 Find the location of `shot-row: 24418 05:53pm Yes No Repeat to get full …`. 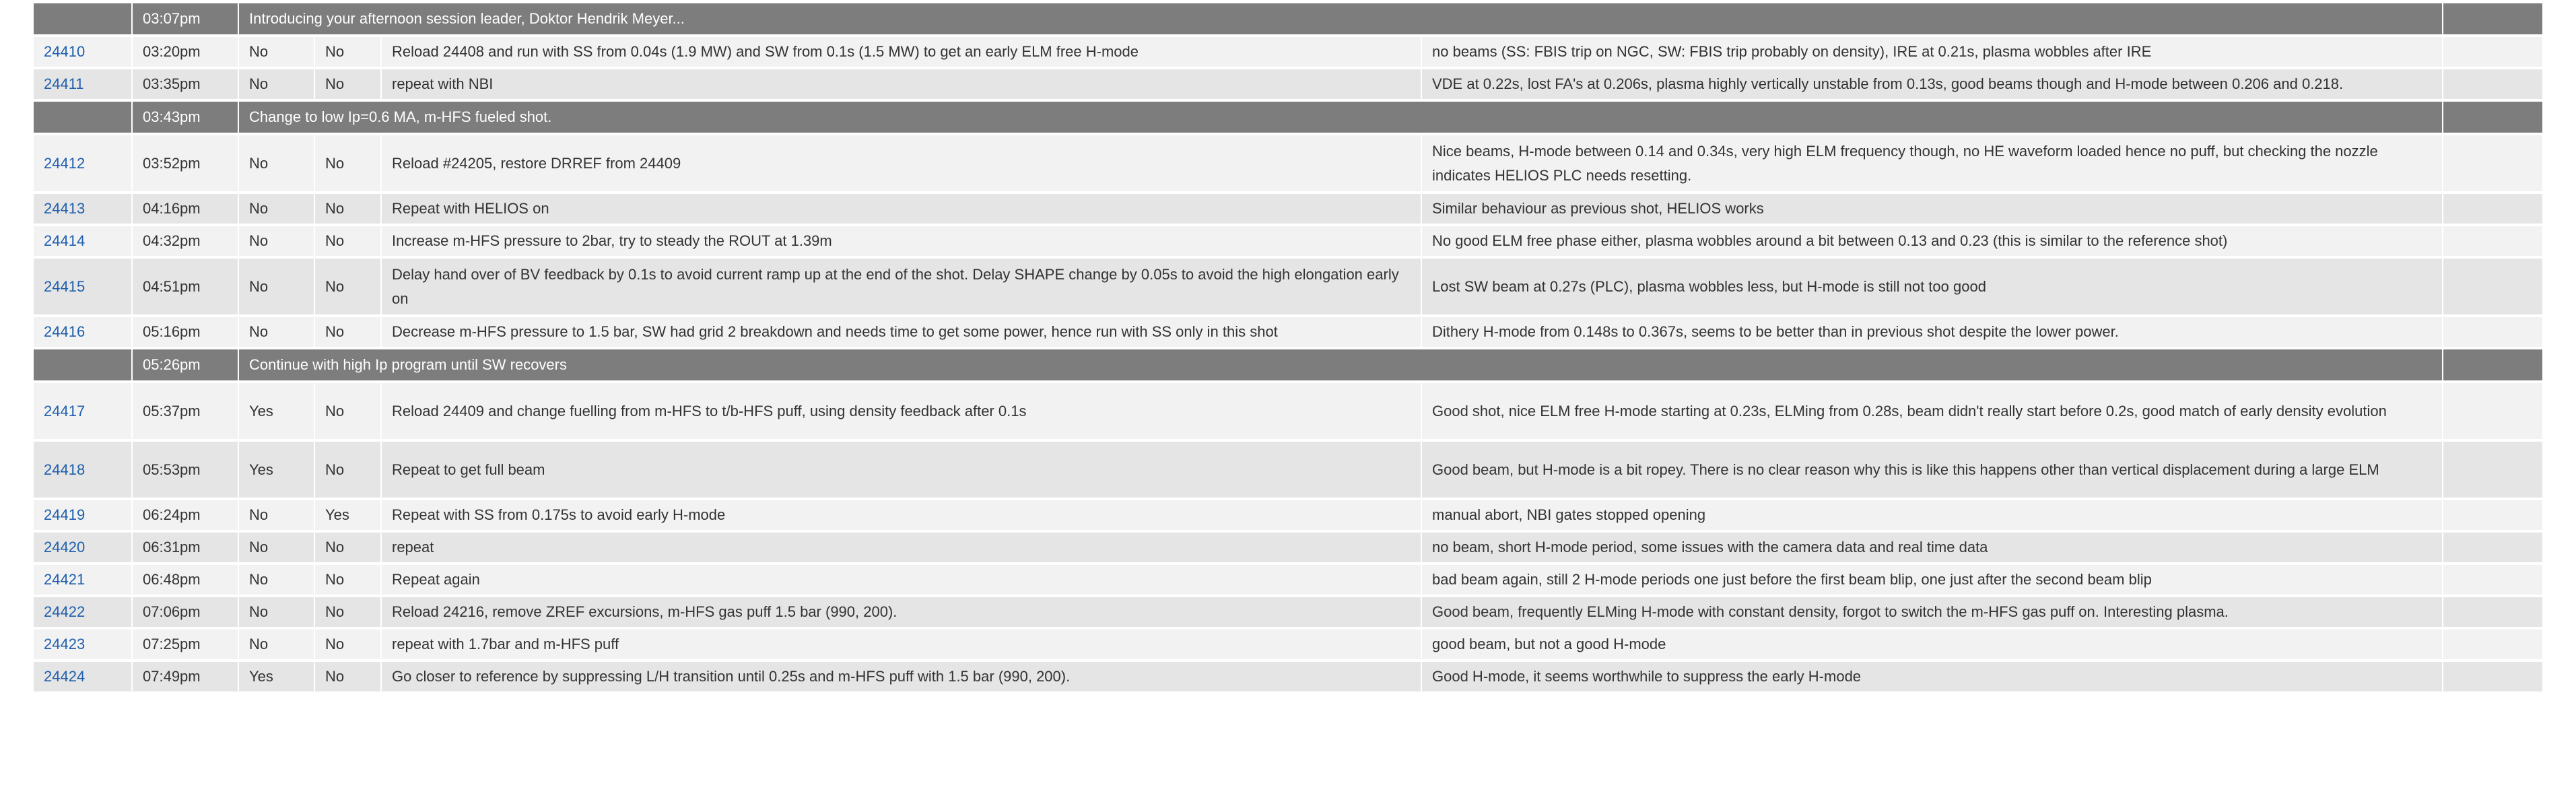

shot-row: 24418 05:53pm Yes No Repeat to get full … is located at coordinates (1288, 471).